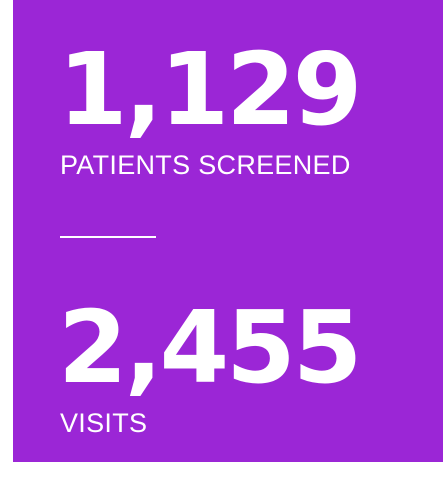 This screenshot has width=446, height=477. I want to click on patients-screened-label: PATIENTS SCREENED, so click(205, 165).